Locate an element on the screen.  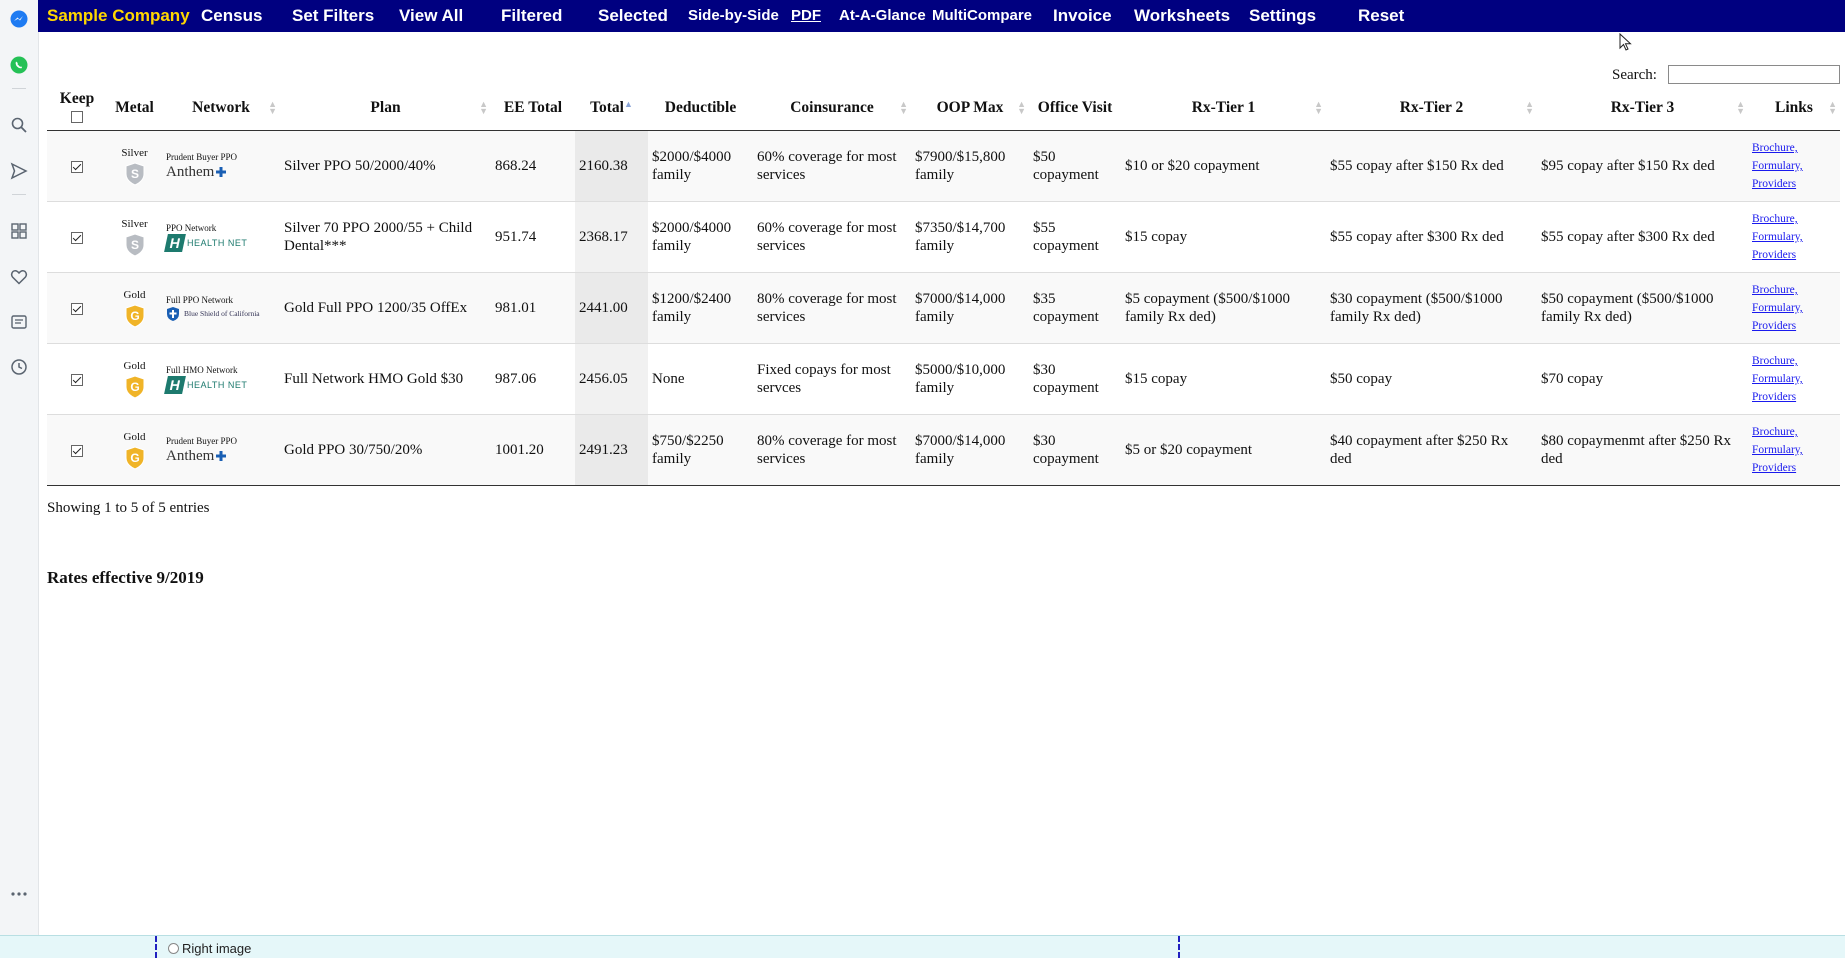
select-all-checkbox is located at coordinates (77, 117).